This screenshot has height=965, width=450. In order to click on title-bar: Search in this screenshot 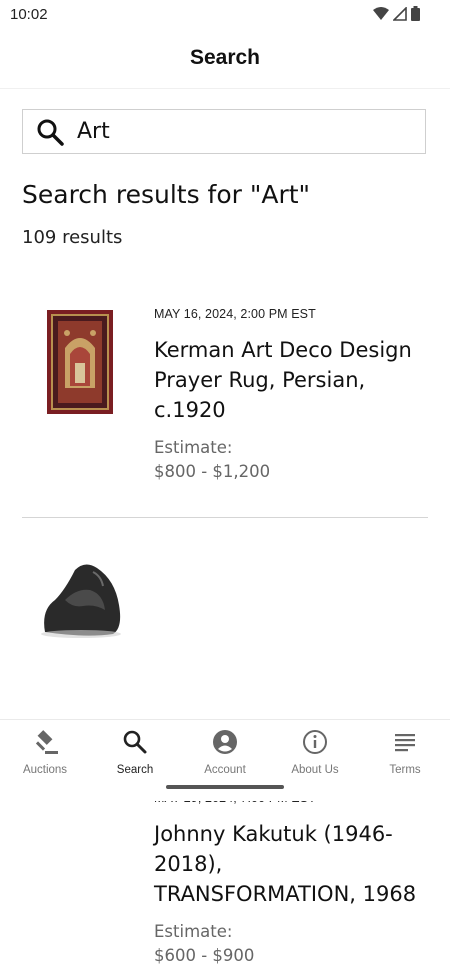, I will do `click(225, 58)`.